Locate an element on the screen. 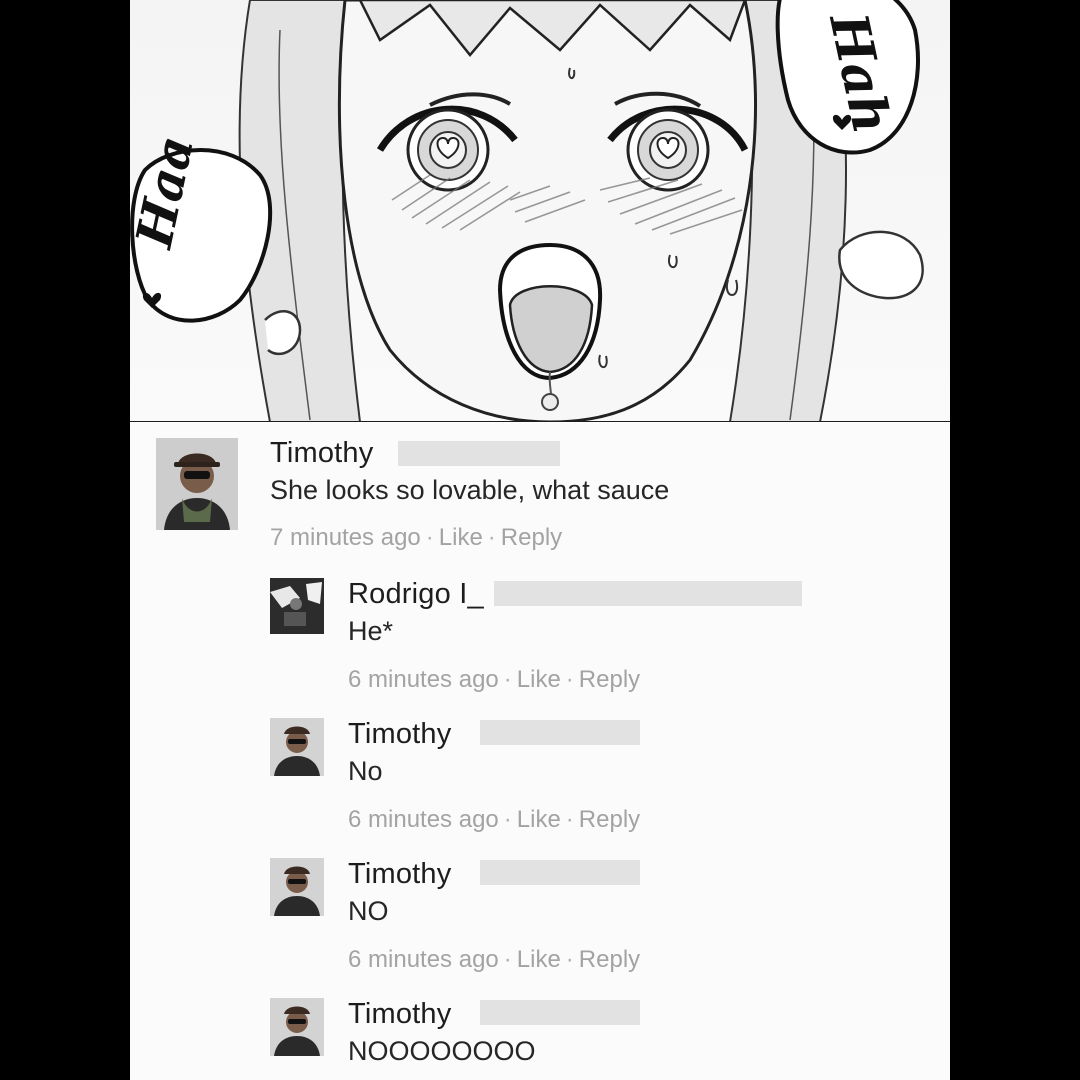 This screenshot has height=1080, width=1080. dark-photo-icon is located at coordinates (297, 606).